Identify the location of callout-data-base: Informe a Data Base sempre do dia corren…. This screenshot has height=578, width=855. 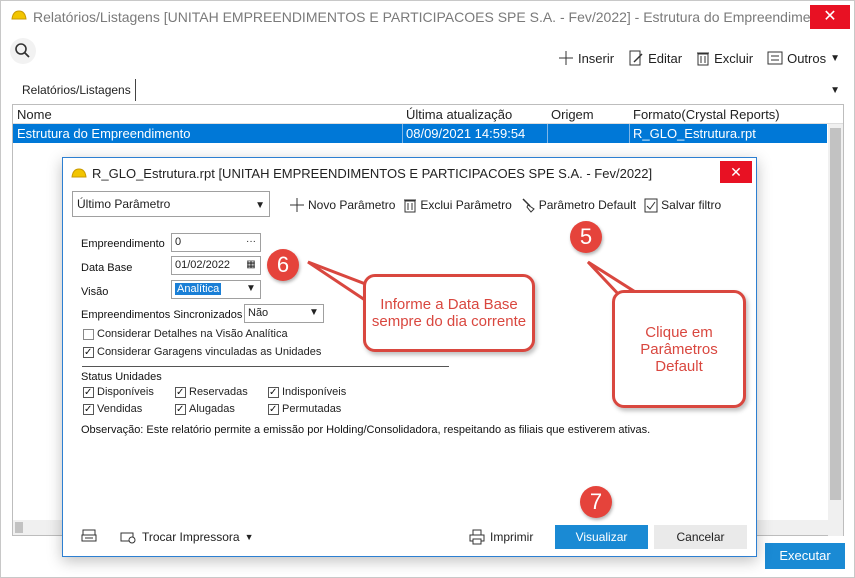
(449, 313).